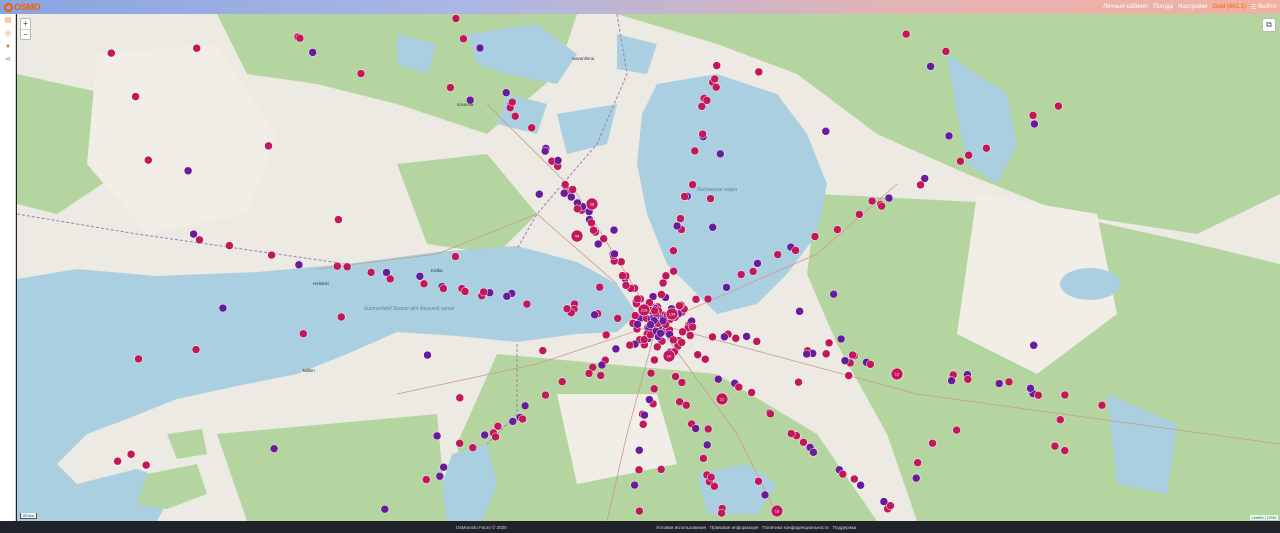  What do you see at coordinates (25, 24) in the screenshot?
I see `zoom-in-button: +` at bounding box center [25, 24].